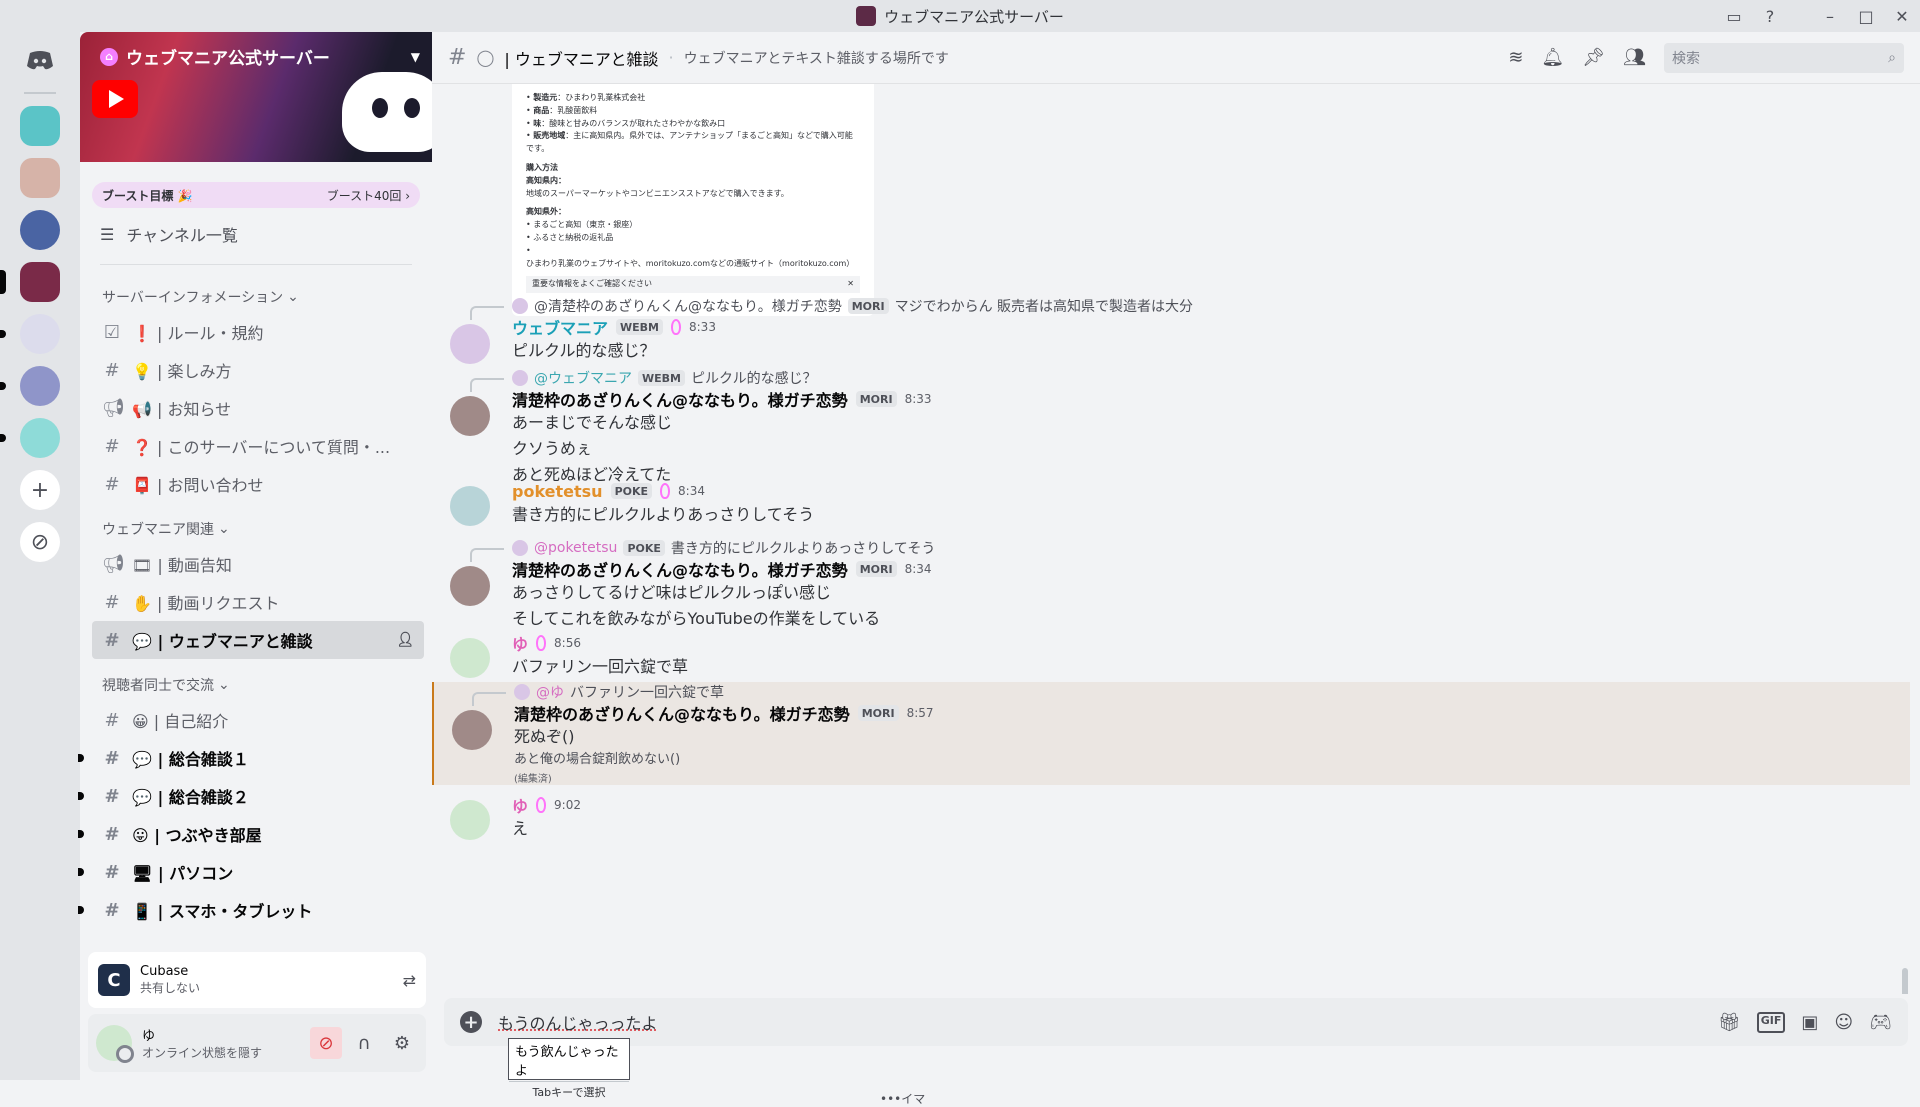 The height and width of the screenshot is (1107, 1920). Describe the element at coordinates (691, 491) in the screenshot. I see `timestamp: 8:34` at that location.